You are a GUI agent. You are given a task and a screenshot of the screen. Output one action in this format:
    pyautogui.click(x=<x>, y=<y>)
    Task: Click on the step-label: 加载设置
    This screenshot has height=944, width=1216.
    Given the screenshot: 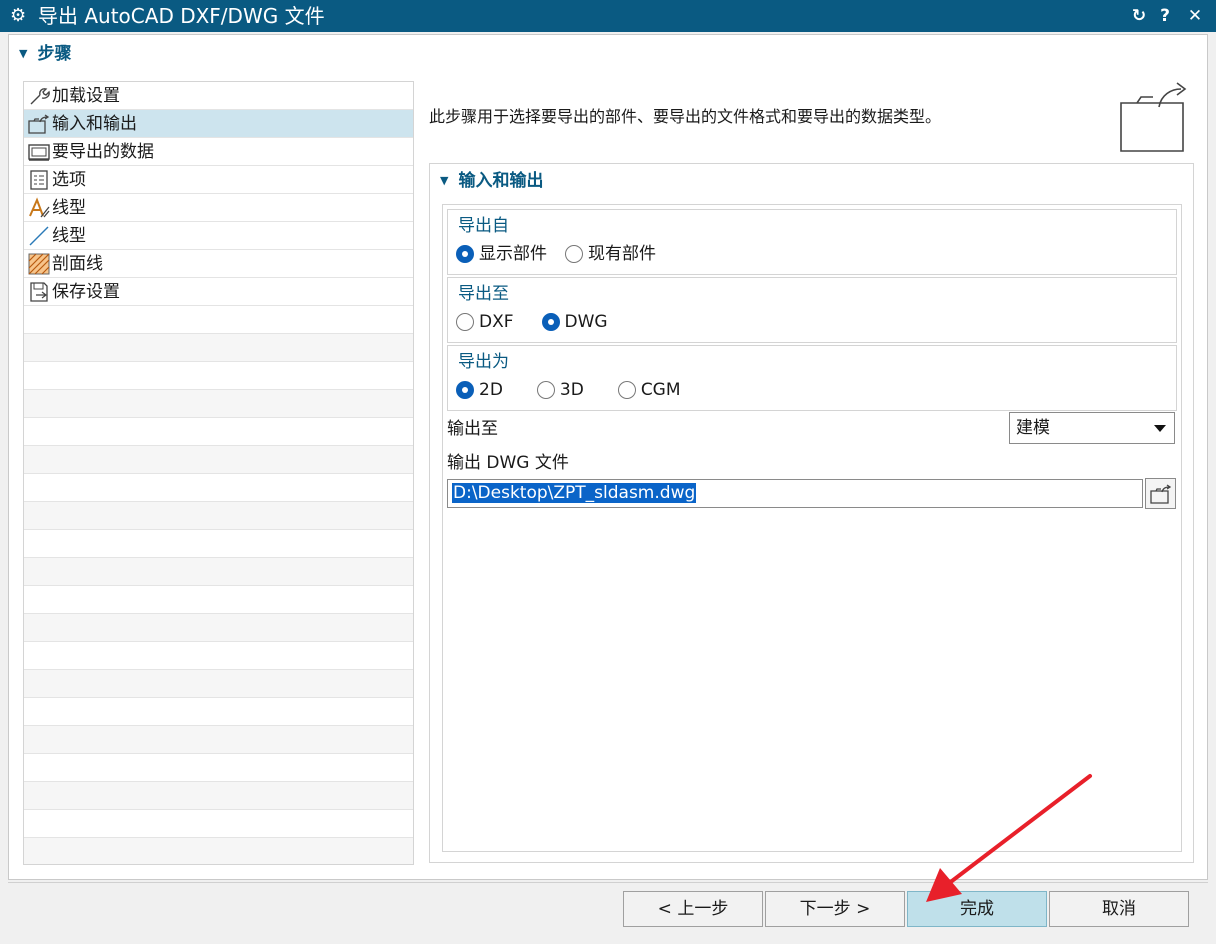 What is the action you would take?
    pyautogui.click(x=86, y=95)
    